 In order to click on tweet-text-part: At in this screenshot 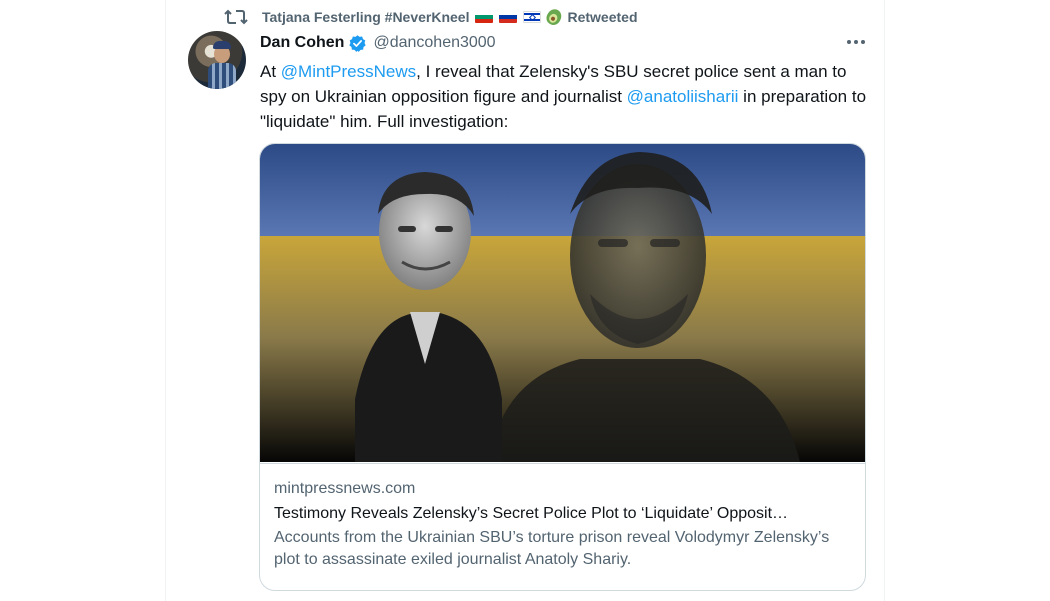, I will do `click(270, 71)`.